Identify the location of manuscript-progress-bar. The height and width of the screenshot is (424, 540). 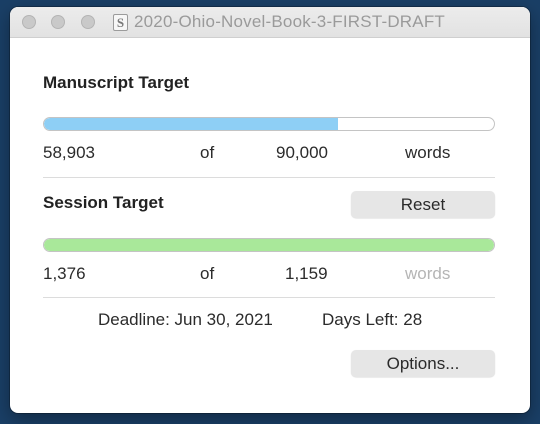
(269, 124).